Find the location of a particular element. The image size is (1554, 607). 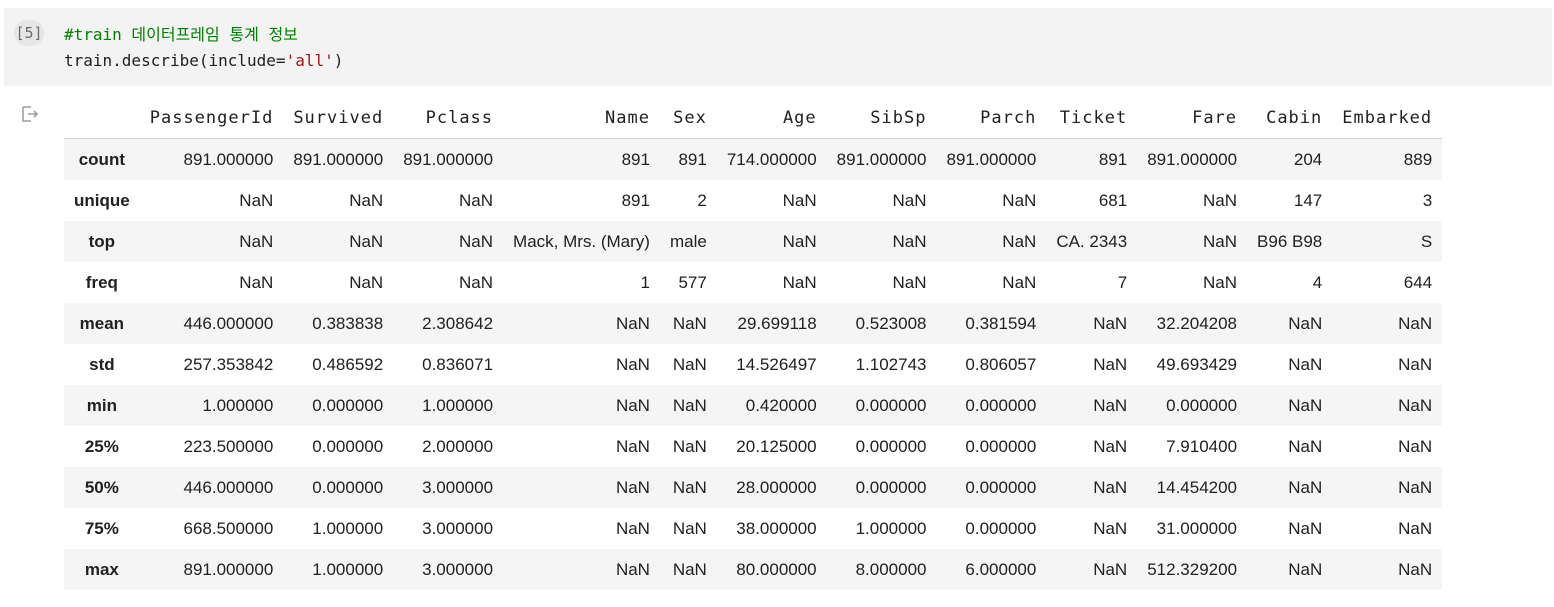

output-arrow-icon is located at coordinates (30, 114).